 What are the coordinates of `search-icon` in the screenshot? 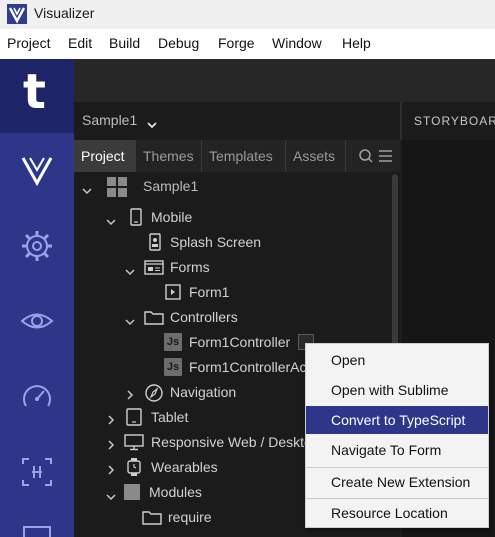 It's located at (366, 156).